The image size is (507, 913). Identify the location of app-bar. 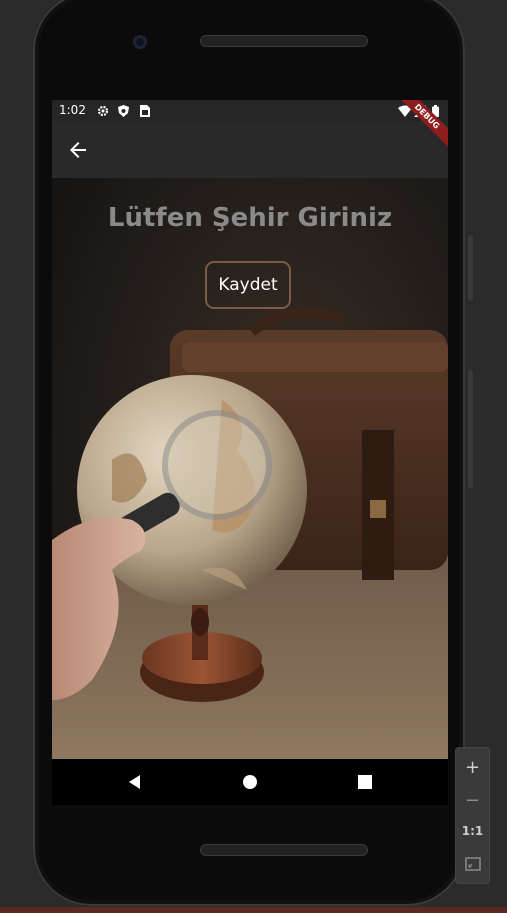
(250, 150).